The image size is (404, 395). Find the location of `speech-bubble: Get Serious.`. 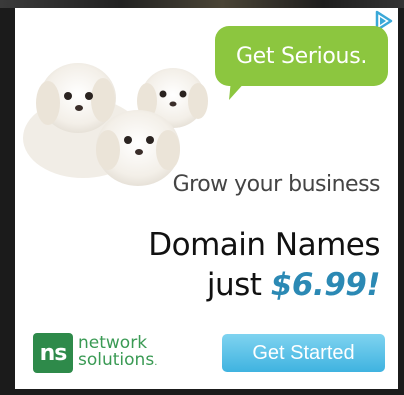

speech-bubble: Get Serious. is located at coordinates (301, 56).